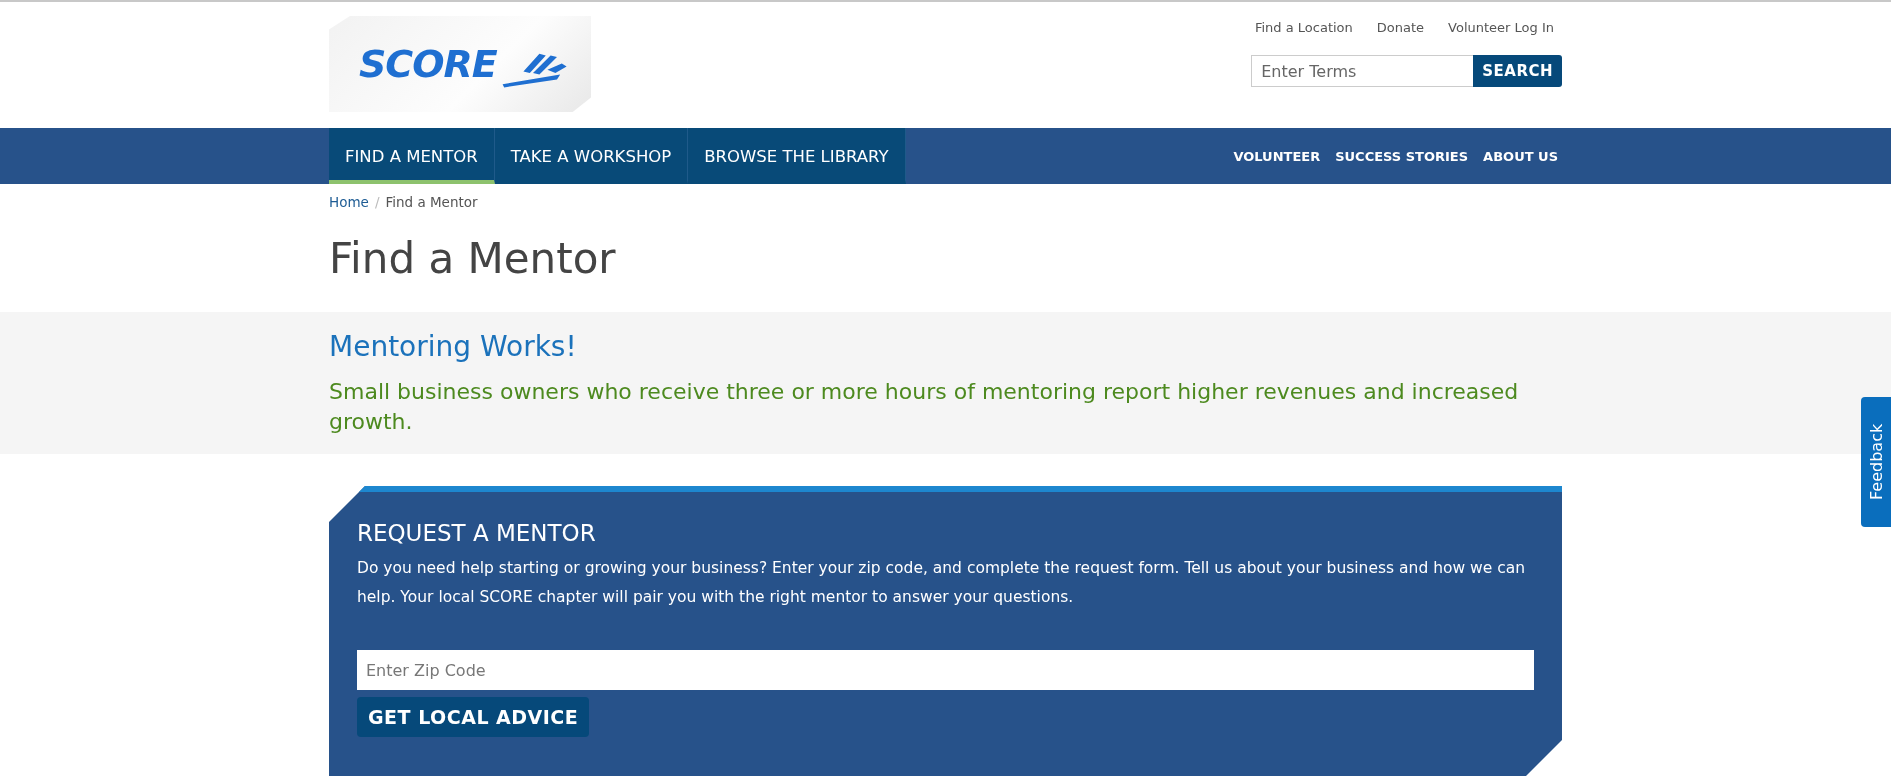  I want to click on utility-link: Donate, so click(1400, 27).